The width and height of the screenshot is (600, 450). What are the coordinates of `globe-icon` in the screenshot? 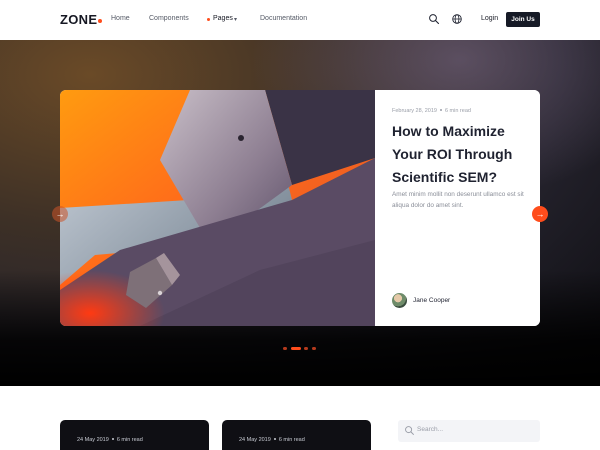 It's located at (457, 19).